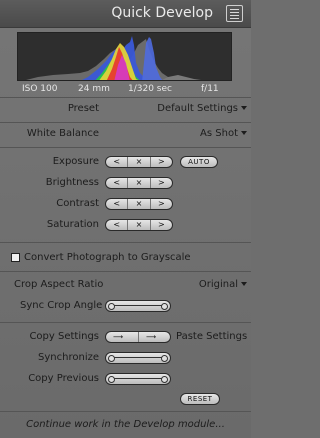 This screenshot has width=320, height=438. I want to click on brightness-label: Brightness, so click(72, 182).